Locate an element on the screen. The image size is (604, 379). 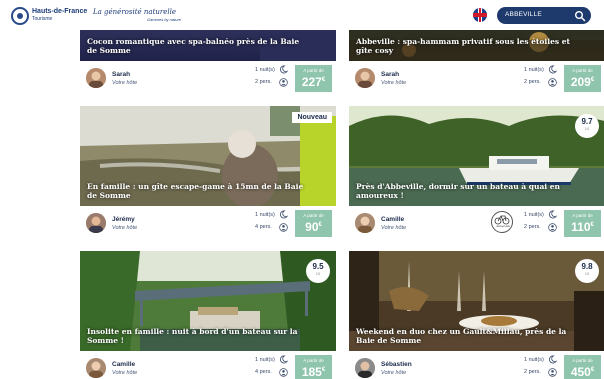
price-badge: A partir de 90€ is located at coordinates (313, 223).